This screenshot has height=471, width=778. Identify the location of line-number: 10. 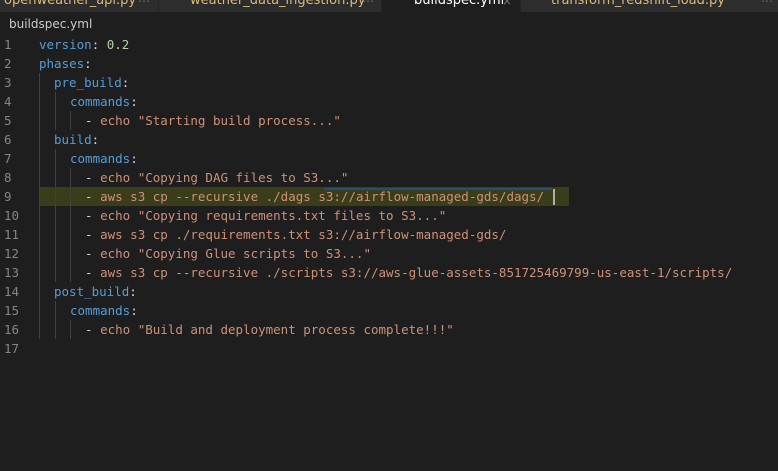
(12, 215).